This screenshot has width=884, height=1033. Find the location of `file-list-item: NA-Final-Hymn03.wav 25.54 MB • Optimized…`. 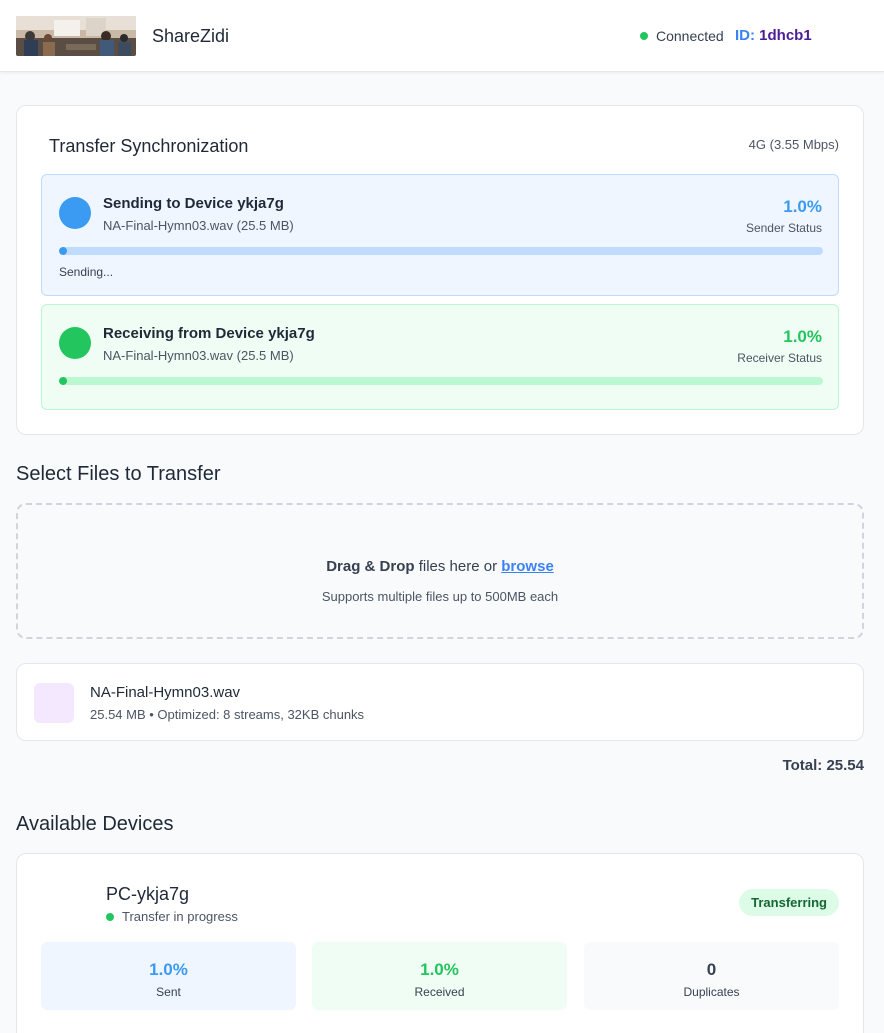

file-list-item: NA-Final-Hymn03.wav 25.54 MB • Optimized… is located at coordinates (440, 702).